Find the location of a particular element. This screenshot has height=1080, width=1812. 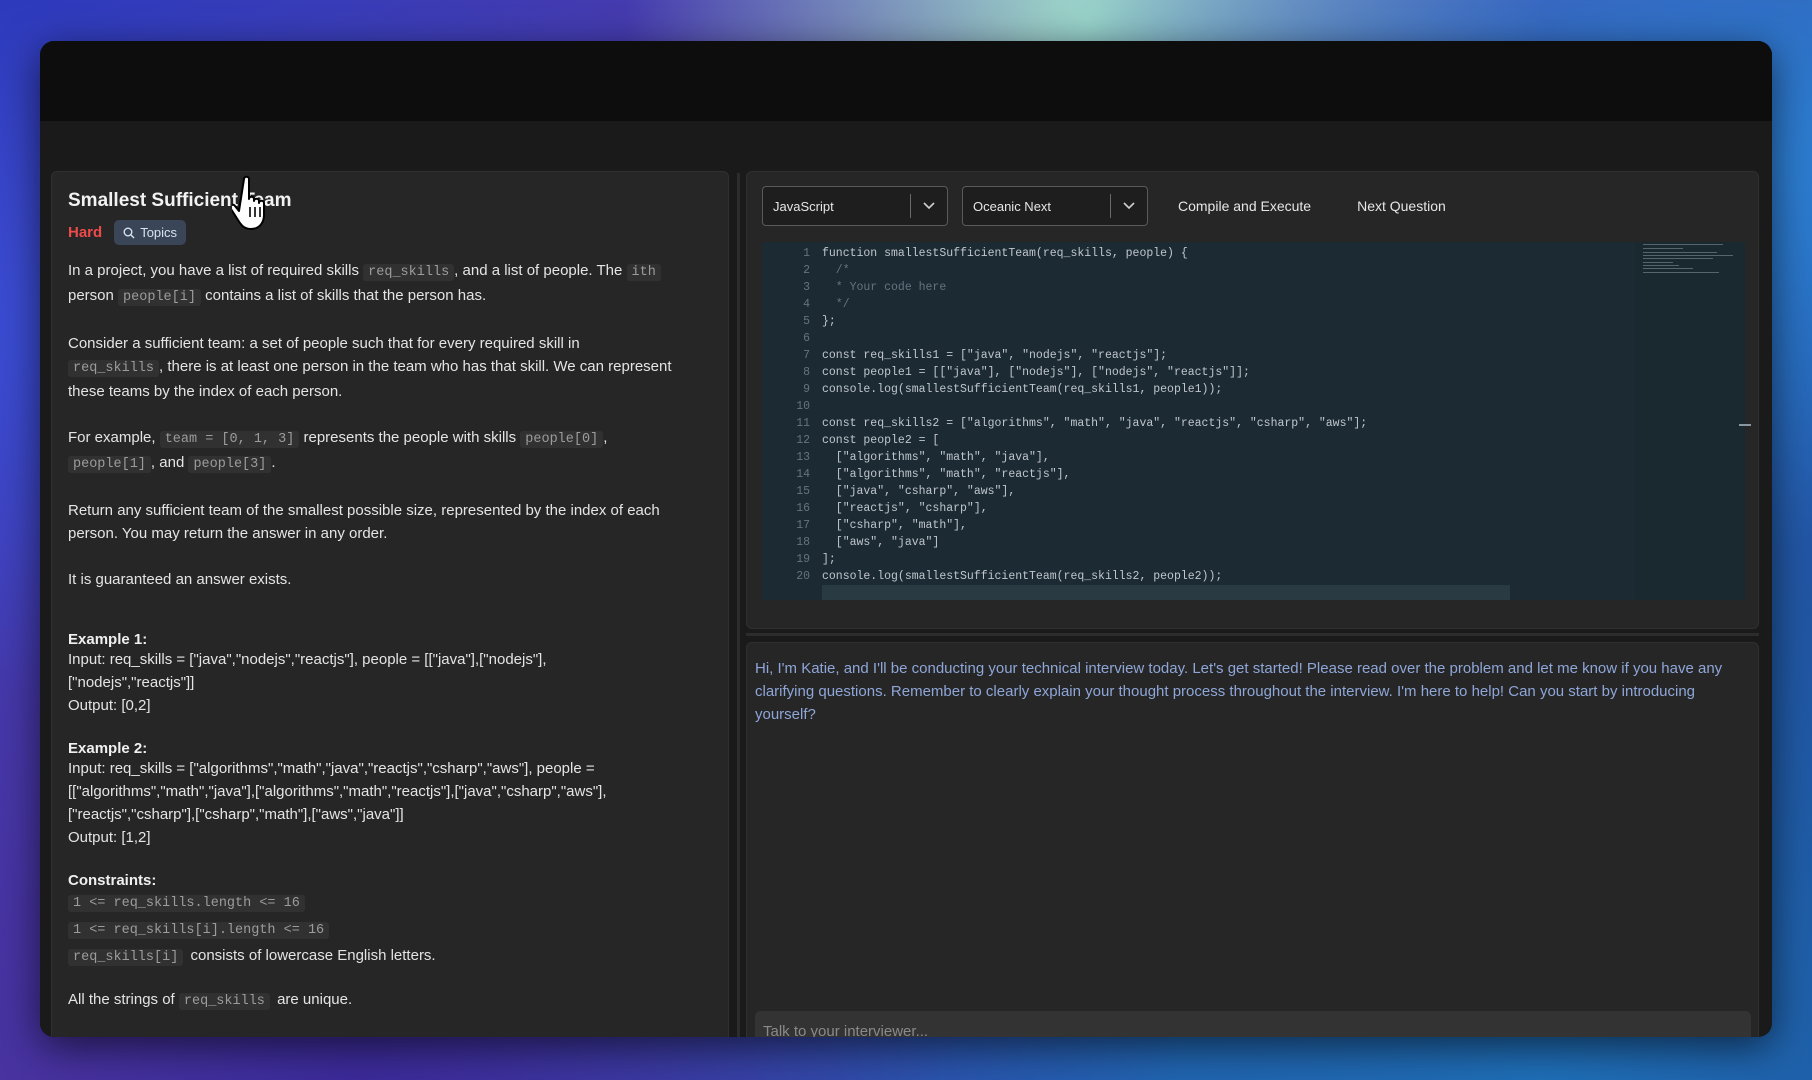

line-number: 11 is located at coordinates (803, 423).